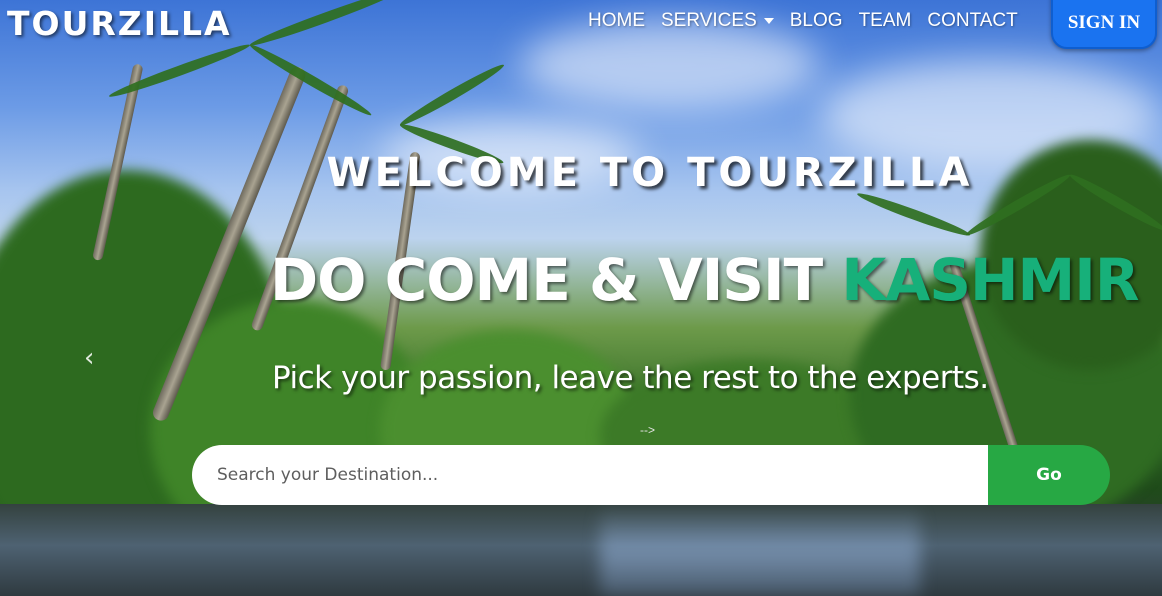 The image size is (1162, 596). I want to click on headline-destination: KASHMIR, so click(990, 280).